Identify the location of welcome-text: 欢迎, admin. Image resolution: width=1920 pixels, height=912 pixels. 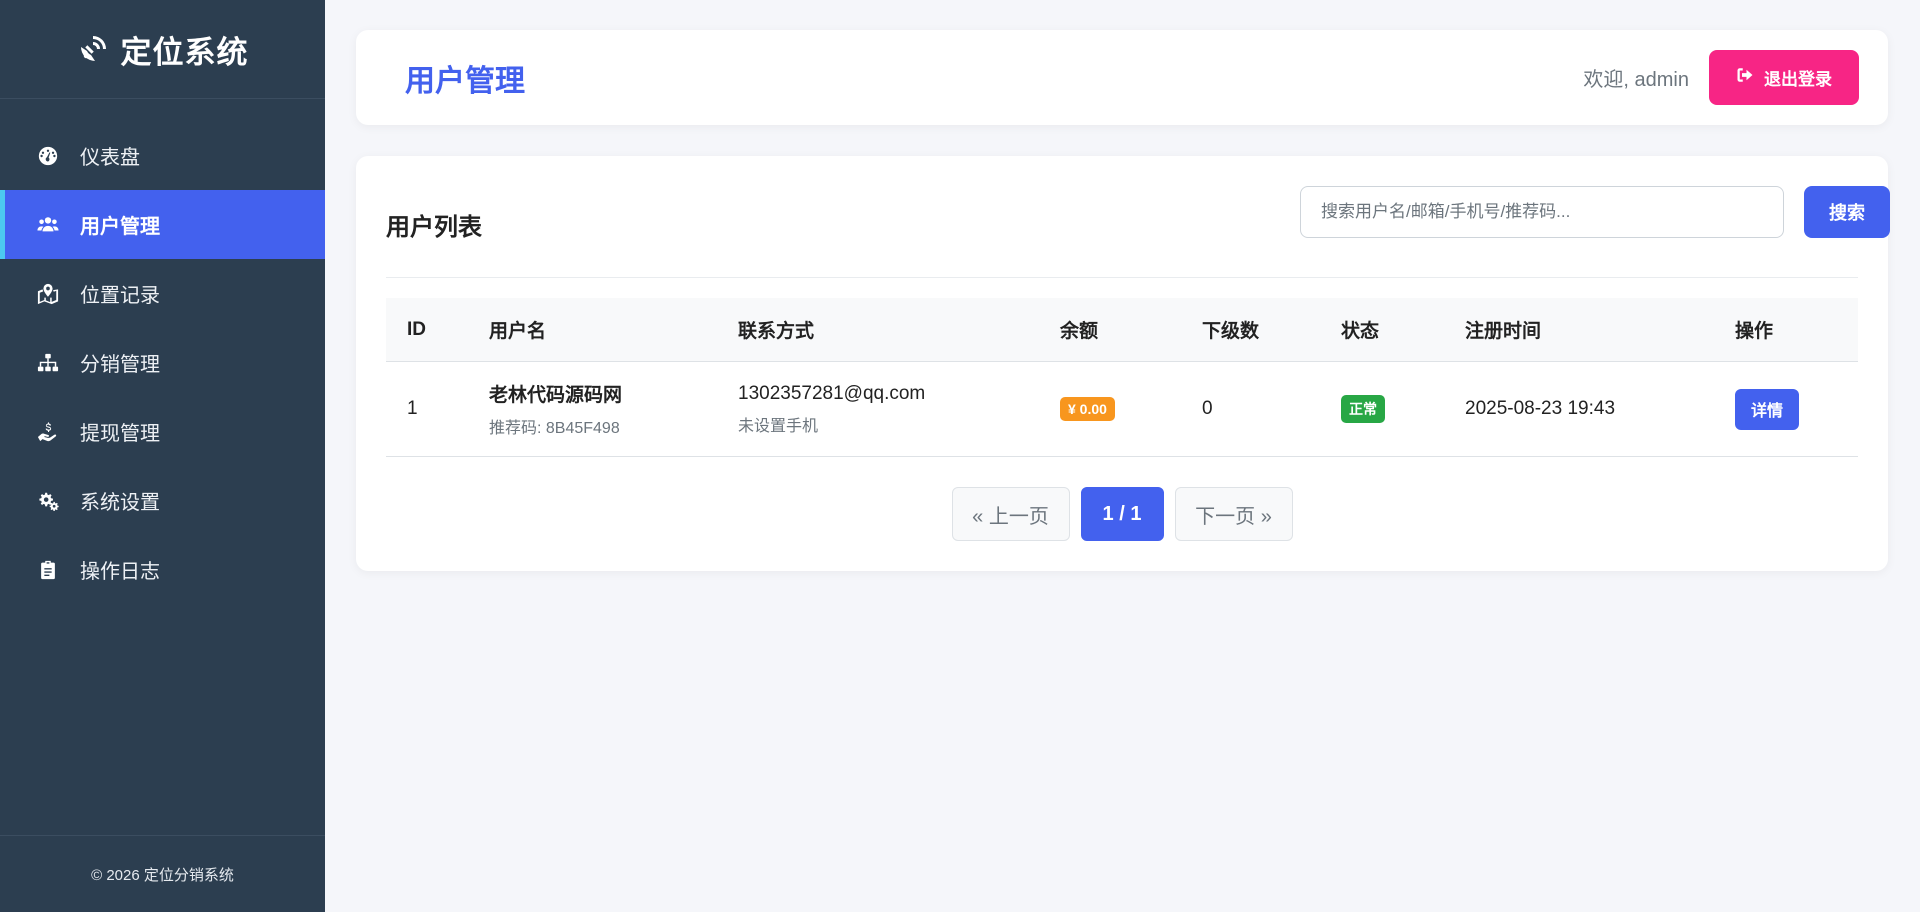
(1636, 80).